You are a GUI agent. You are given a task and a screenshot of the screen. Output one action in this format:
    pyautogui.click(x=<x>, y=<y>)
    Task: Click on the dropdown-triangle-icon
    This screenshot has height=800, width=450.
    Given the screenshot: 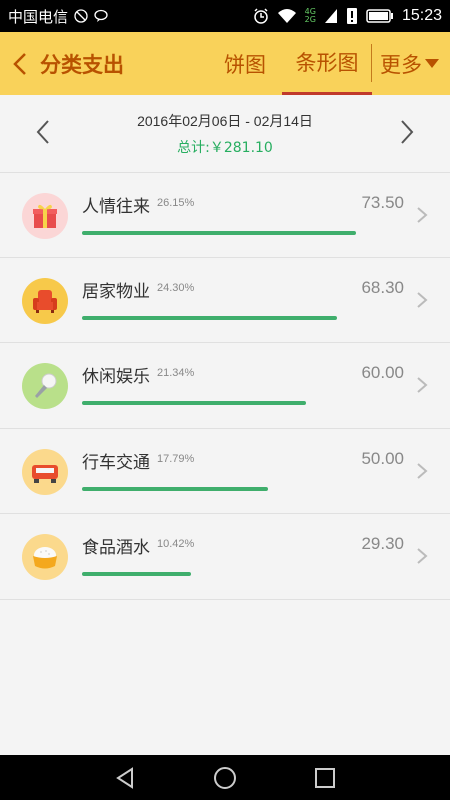 What is the action you would take?
    pyautogui.click(x=432, y=63)
    